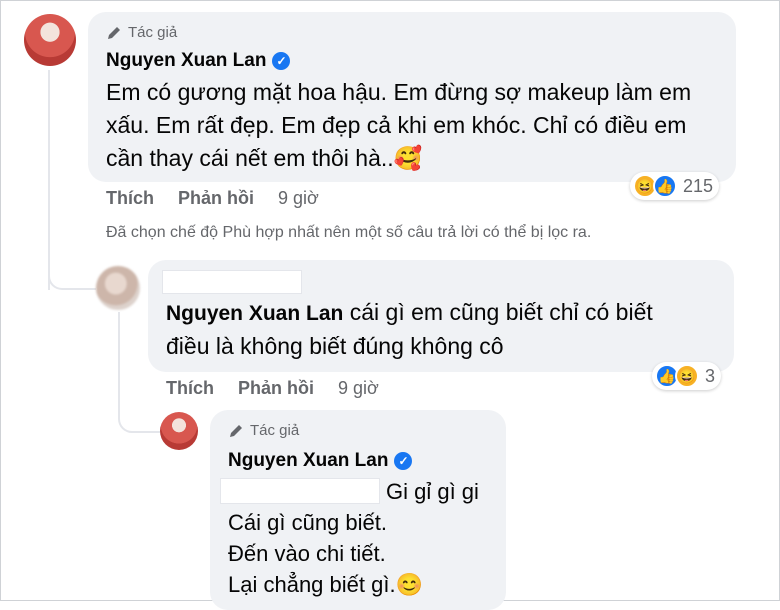 Image resolution: width=780 pixels, height=610 pixels. What do you see at coordinates (432, 491) in the screenshot?
I see `comment-line: Gi gỉ gì gi` at bounding box center [432, 491].